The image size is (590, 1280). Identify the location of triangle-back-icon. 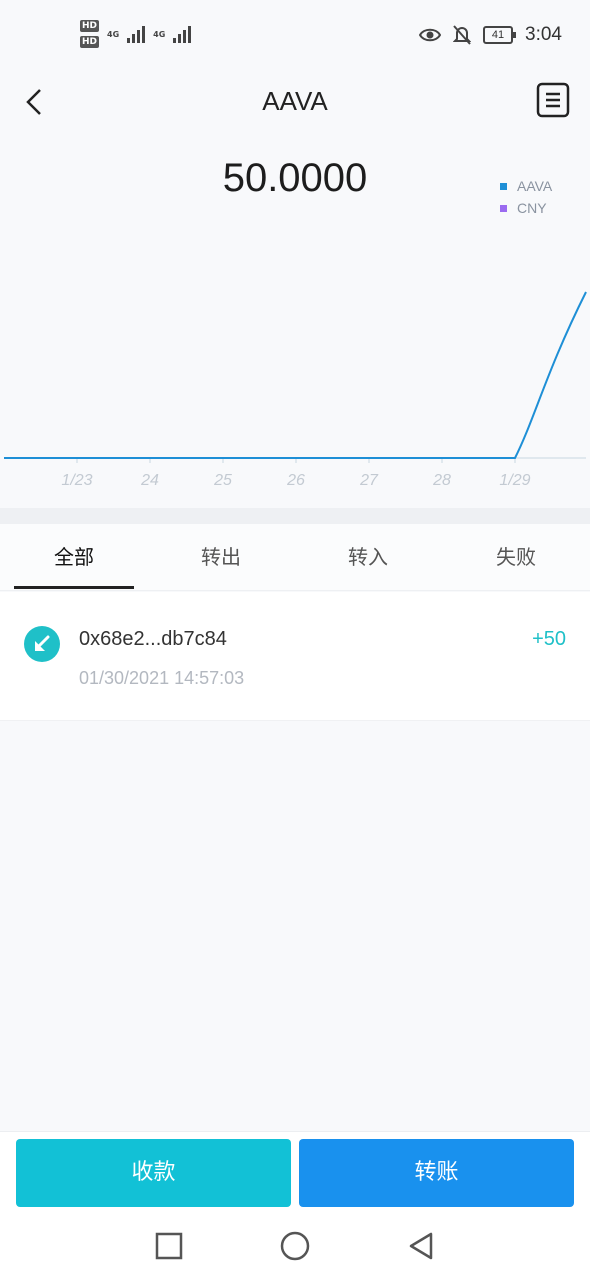
(421, 1246).